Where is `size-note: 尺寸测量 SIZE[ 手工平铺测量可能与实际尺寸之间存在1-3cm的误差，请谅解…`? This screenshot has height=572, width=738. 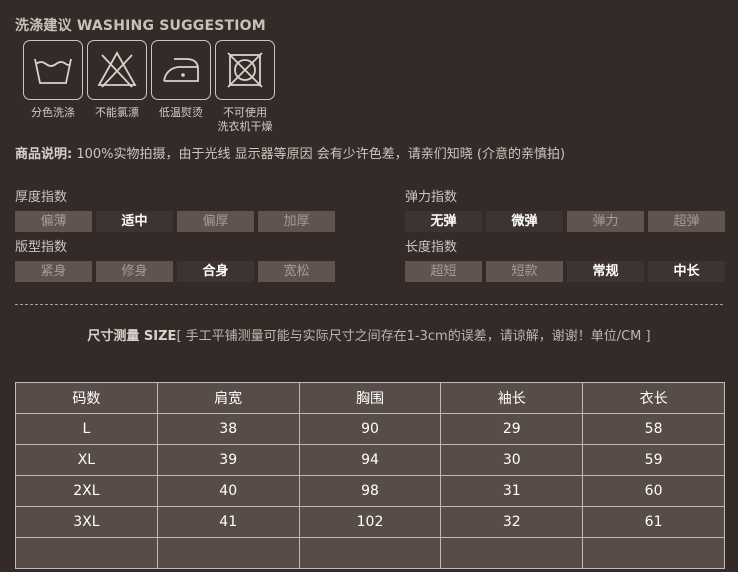
size-note: 尺寸测量 SIZE[ 手工平铺测量可能与实际尺寸之间存在1-3cm的误差，请谅解… is located at coordinates (369, 334).